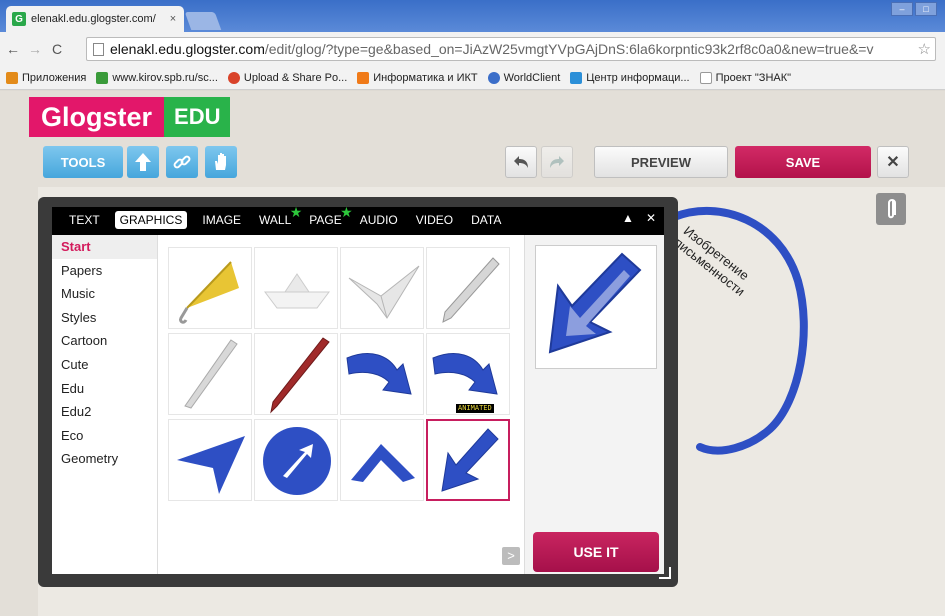 This screenshot has height=616, width=945. I want to click on down-left-arrow-icon, so click(470, 460).